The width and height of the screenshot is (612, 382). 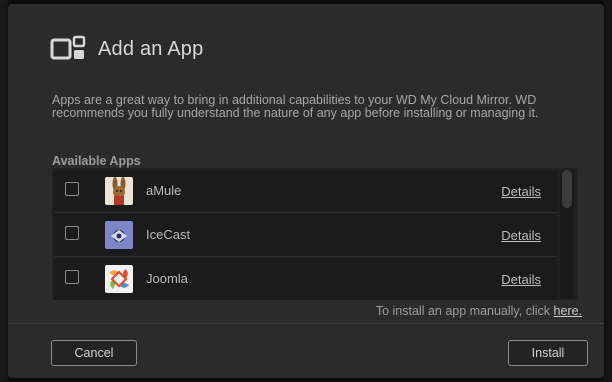 I want to click on scrollbar-thumb, so click(x=567, y=189).